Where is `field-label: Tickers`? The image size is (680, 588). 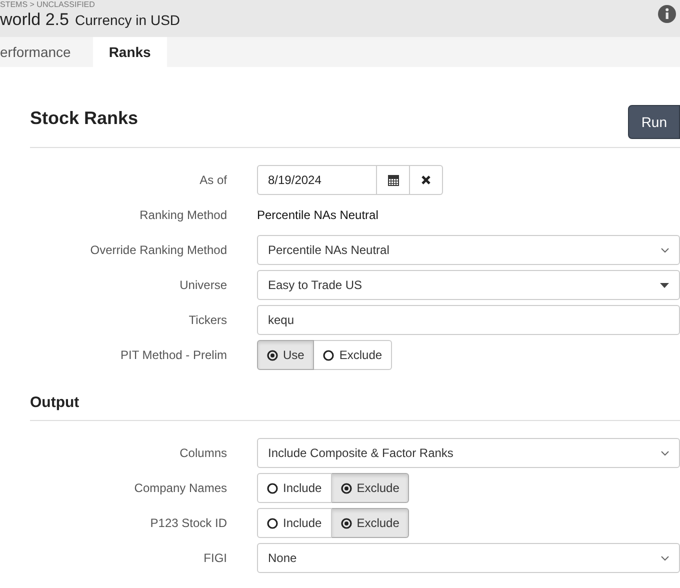
field-label: Tickers is located at coordinates (207, 320).